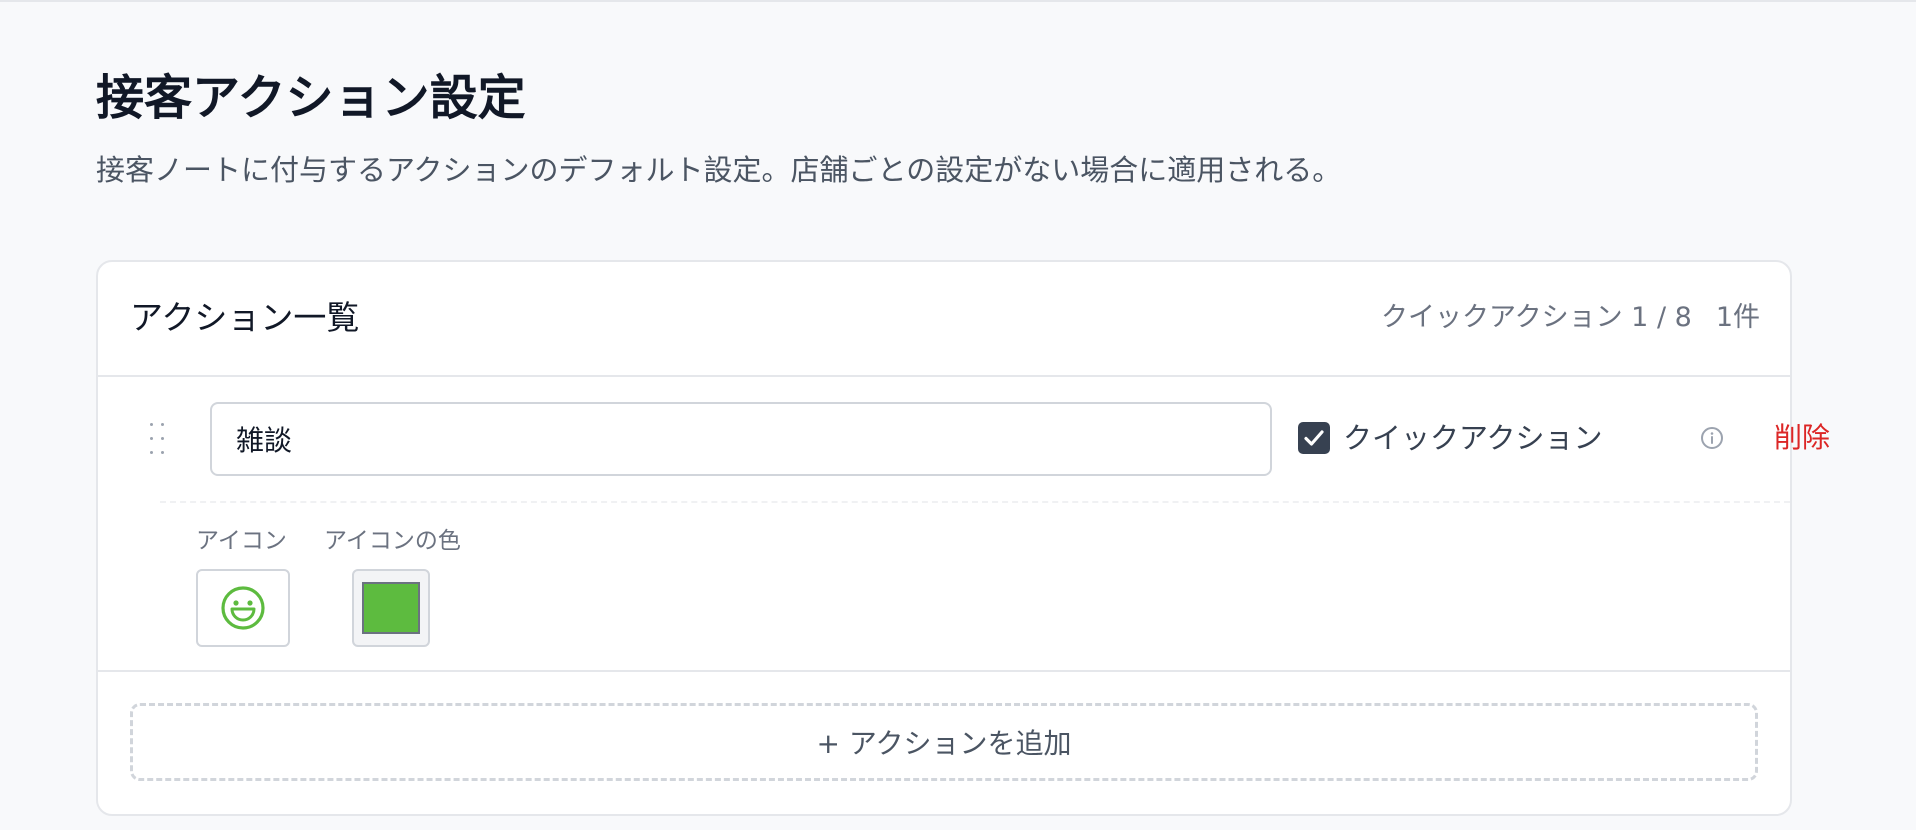 The image size is (1916, 830). I want to click on card-header: アクション一覧 クイックアクション 1 / 8 1件, so click(944, 319).